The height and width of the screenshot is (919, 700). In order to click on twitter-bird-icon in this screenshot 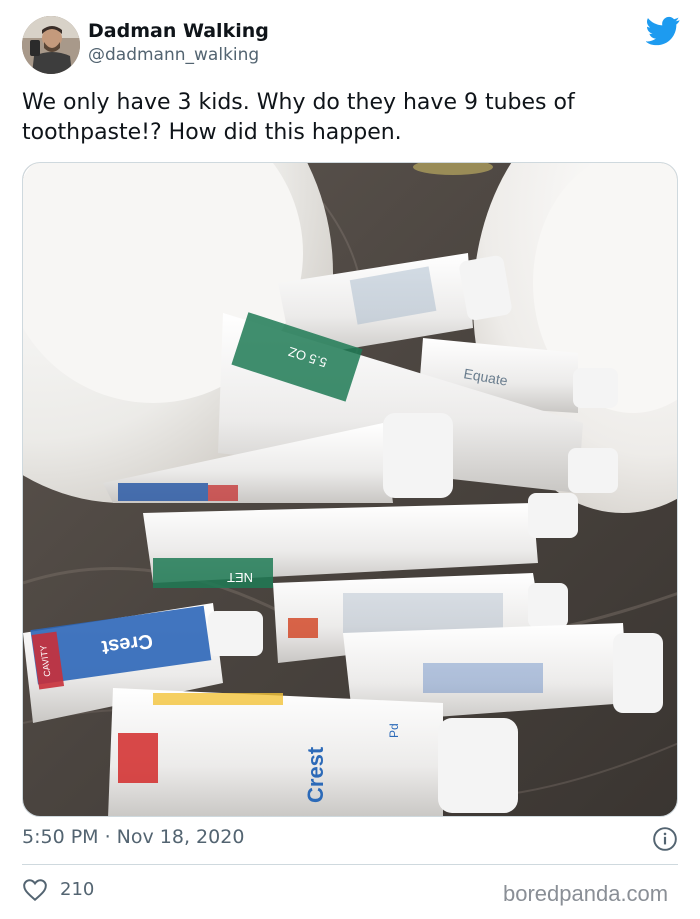, I will do `click(663, 31)`.